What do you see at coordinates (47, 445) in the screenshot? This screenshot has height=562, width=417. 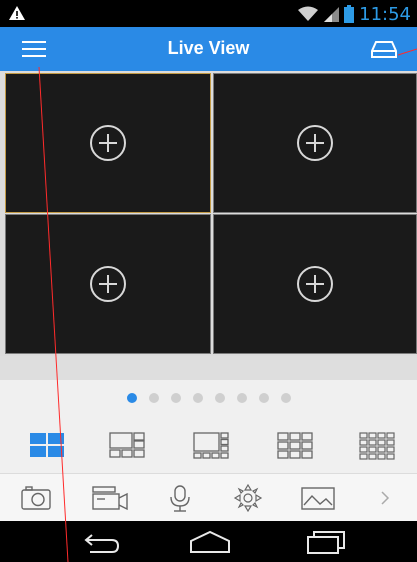 I see `layout-4-icon` at bounding box center [47, 445].